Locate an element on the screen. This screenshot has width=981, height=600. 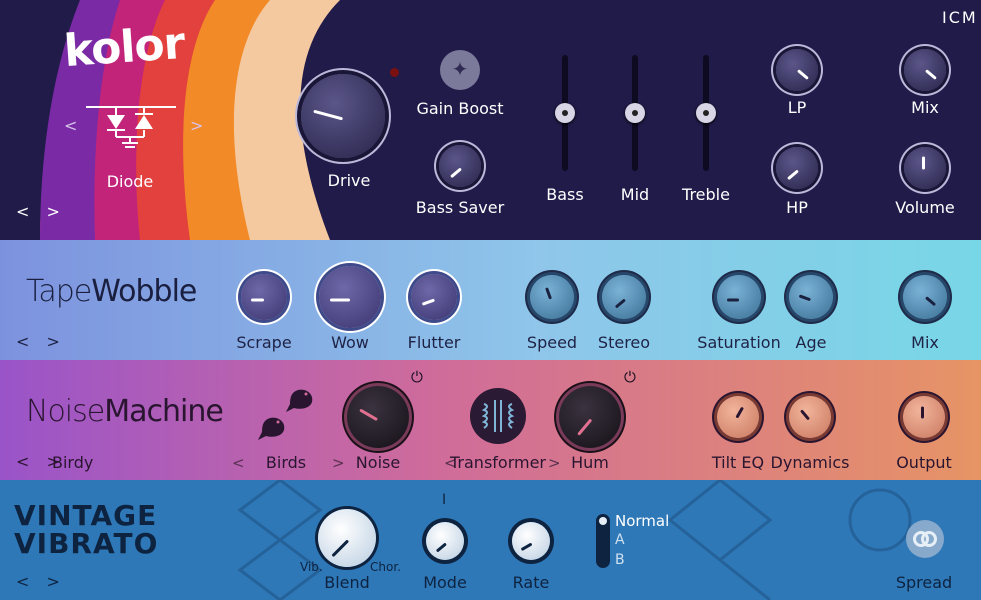
mode-switch-thumb is located at coordinates (603, 521).